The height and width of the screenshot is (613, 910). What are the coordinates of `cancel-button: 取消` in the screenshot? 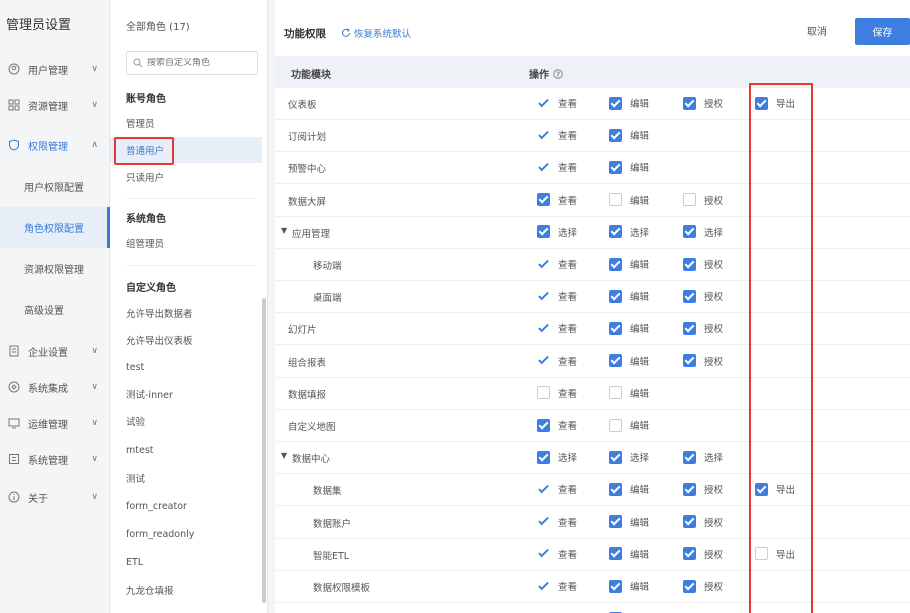 It's located at (817, 30).